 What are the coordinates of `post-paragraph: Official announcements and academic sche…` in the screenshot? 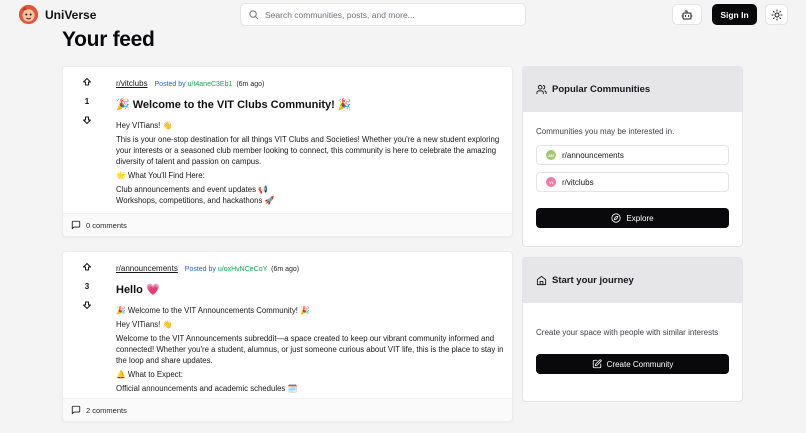 It's located at (207, 388).